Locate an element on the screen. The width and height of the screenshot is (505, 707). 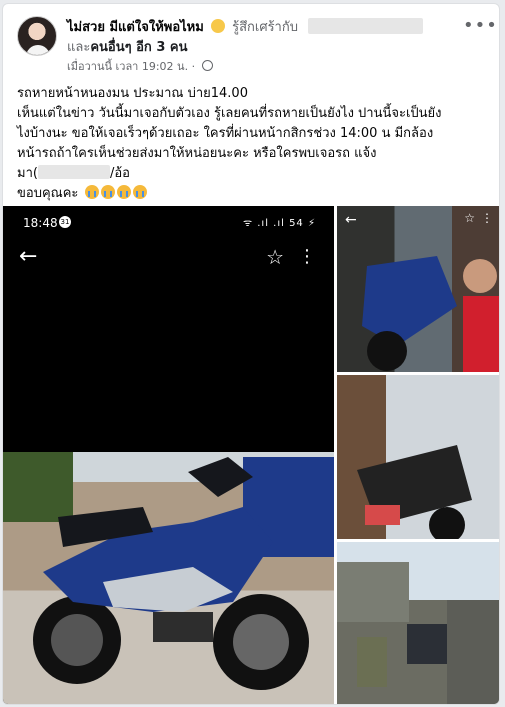
contact-suffix: /อ้อ is located at coordinates (119, 173).